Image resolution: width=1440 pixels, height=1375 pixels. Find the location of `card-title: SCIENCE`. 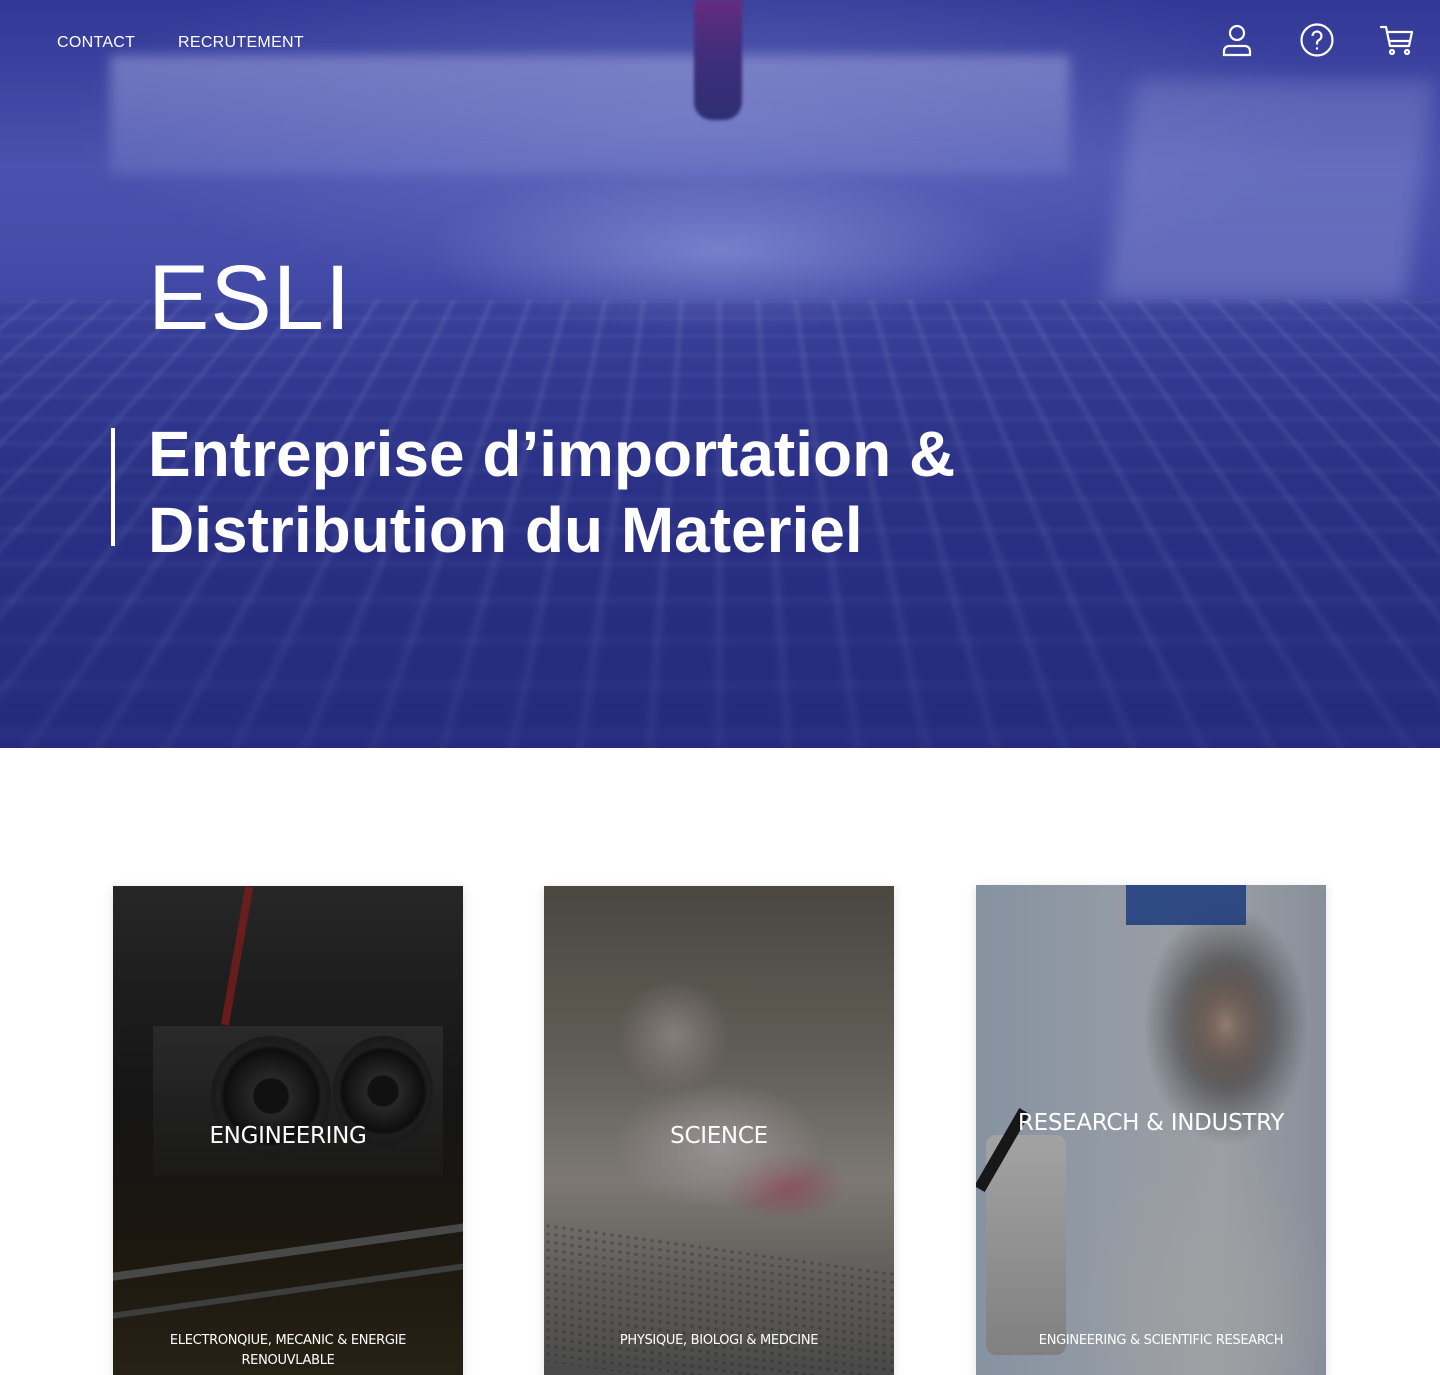

card-title: SCIENCE is located at coordinates (719, 1136).